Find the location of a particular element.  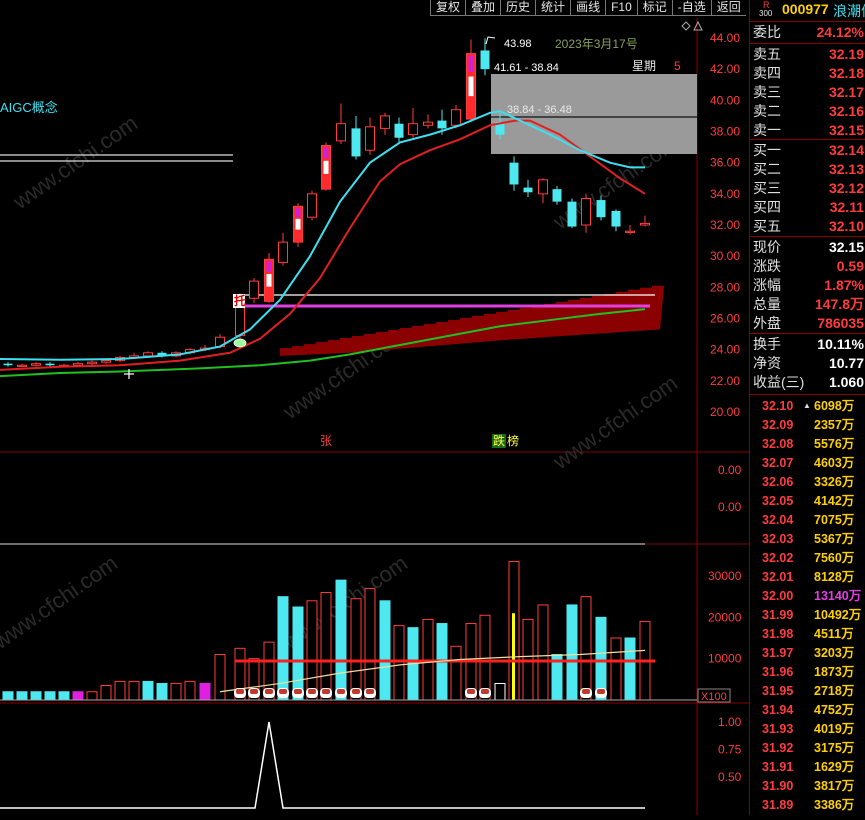

toolbar-button: -自选 is located at coordinates (691, 8).